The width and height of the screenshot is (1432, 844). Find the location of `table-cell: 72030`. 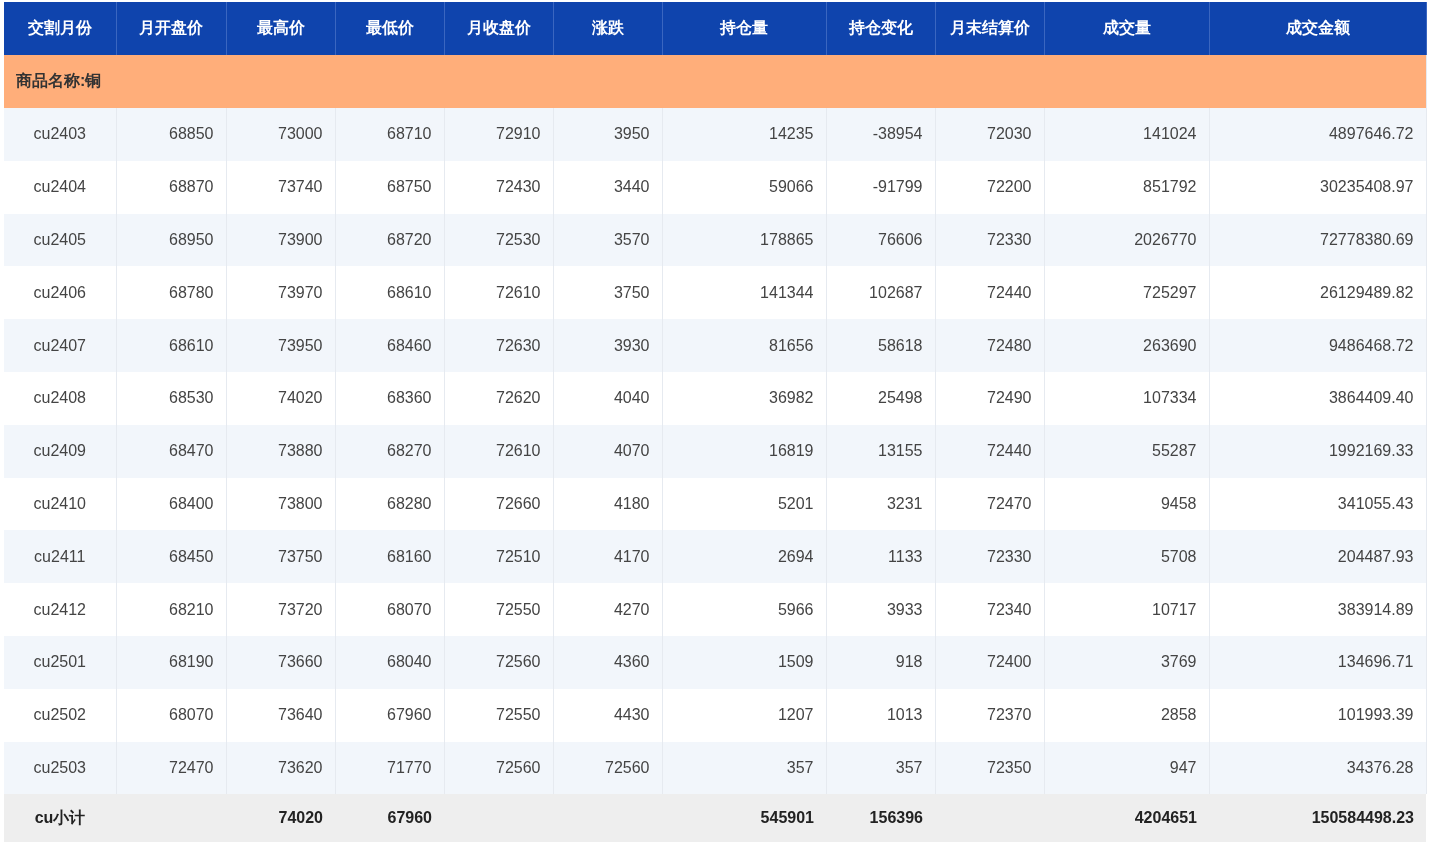

table-cell: 72030 is located at coordinates (989, 134).